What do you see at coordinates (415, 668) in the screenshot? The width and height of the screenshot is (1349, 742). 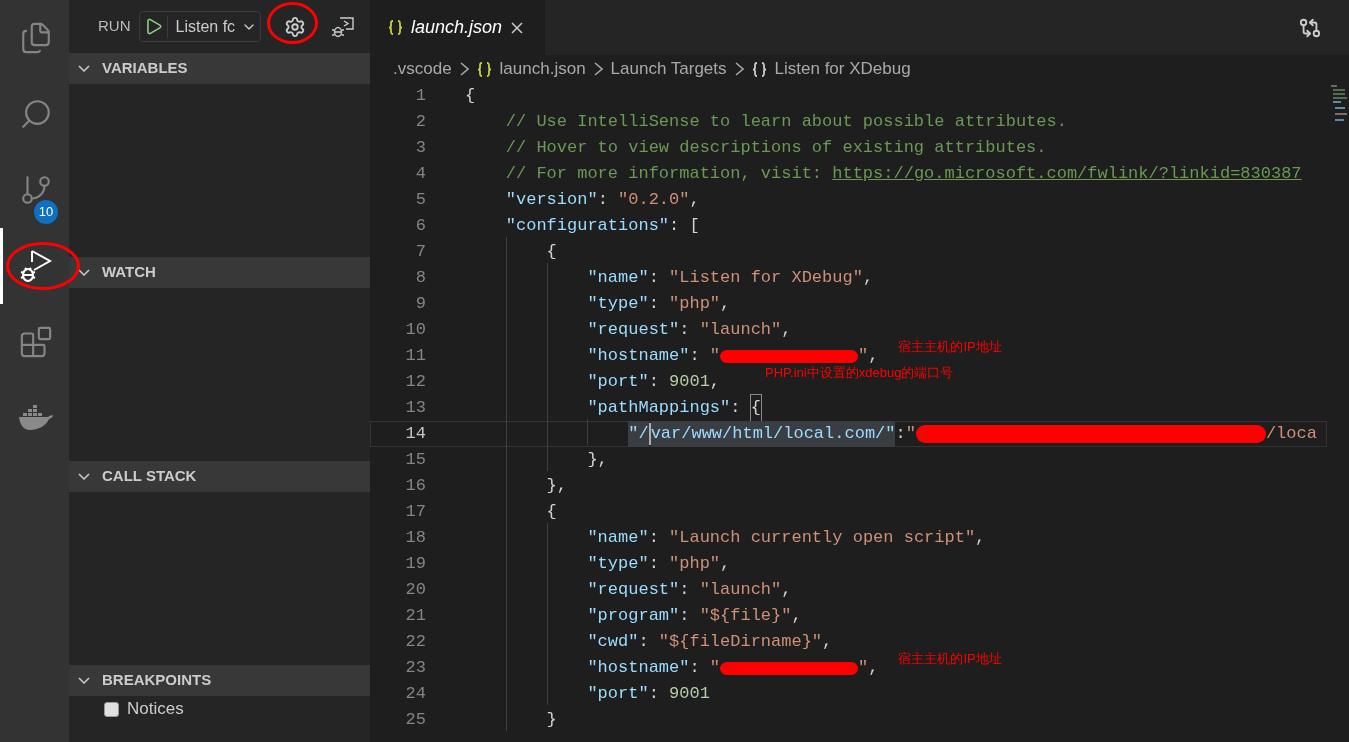 I see `line-number: 23` at bounding box center [415, 668].